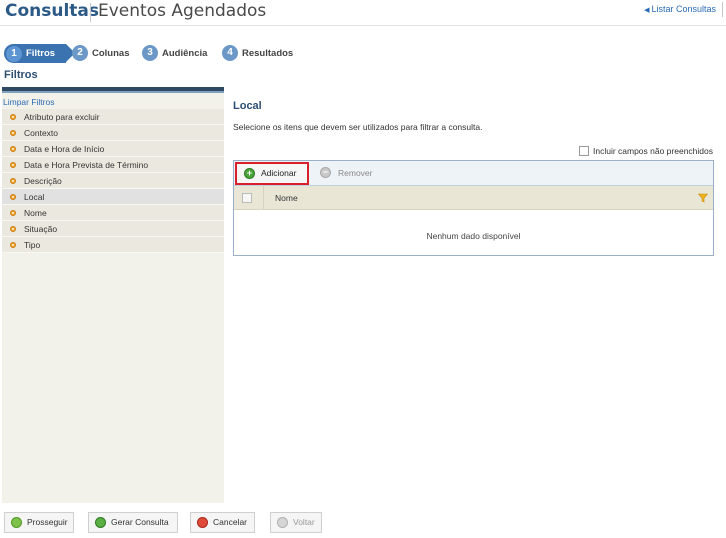 Image resolution: width=726 pixels, height=538 pixels. What do you see at coordinates (90, 12) in the screenshot?
I see `title-divider` at bounding box center [90, 12].